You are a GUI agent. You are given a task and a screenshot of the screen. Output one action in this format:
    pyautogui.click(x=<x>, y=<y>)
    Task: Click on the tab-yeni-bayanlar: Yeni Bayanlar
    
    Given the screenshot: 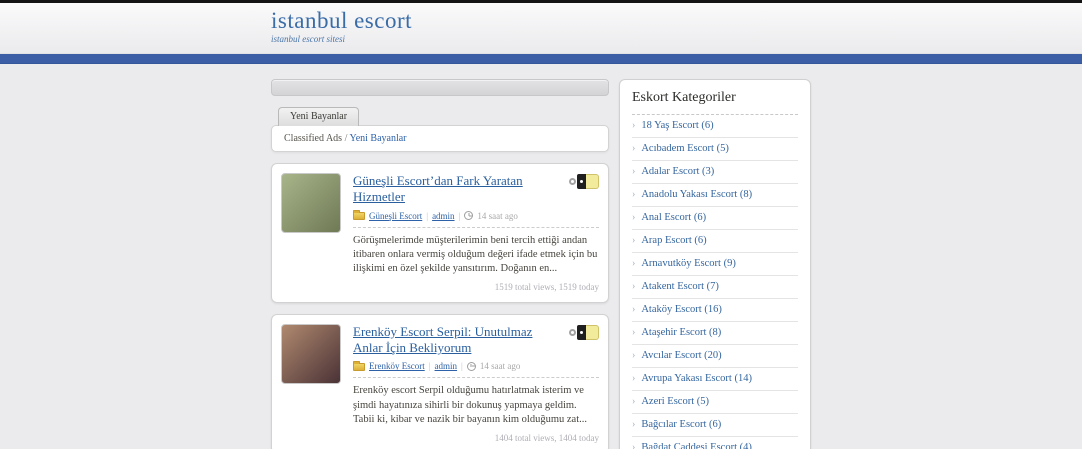 What is the action you would take?
    pyautogui.click(x=319, y=116)
    